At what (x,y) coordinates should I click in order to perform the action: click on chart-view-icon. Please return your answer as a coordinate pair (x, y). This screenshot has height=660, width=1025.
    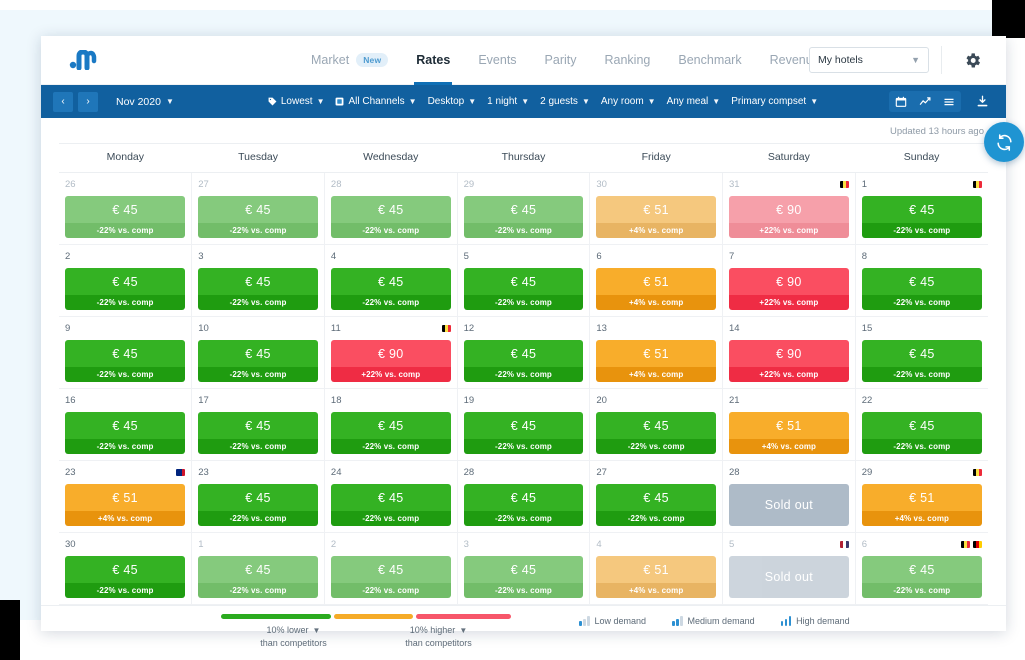
    Looking at the image, I should click on (925, 101).